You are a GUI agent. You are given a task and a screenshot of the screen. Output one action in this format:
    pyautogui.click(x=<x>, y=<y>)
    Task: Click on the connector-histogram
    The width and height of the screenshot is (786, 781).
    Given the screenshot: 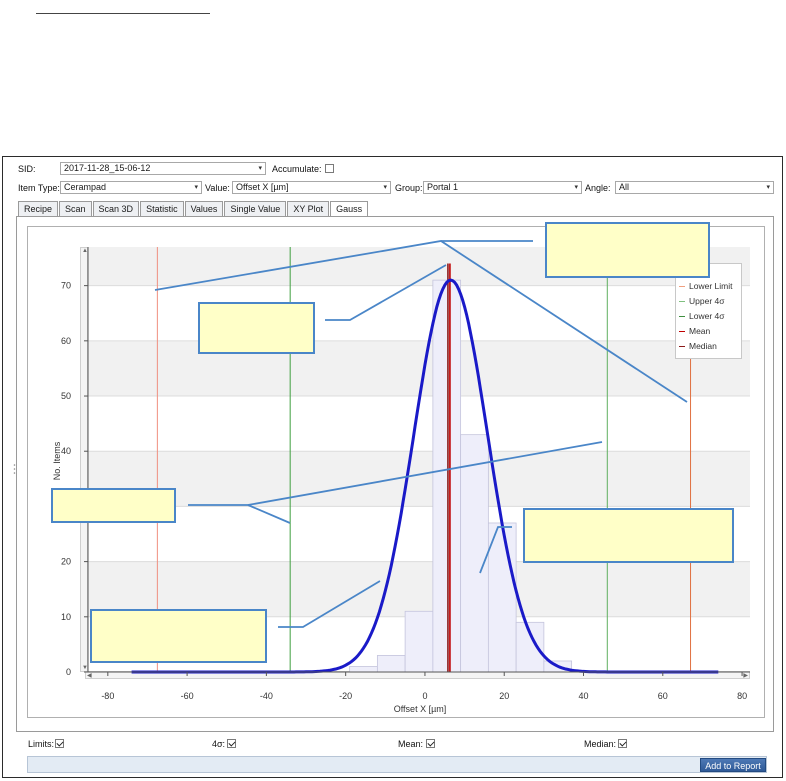 What is the action you would take?
    pyautogui.click(x=495, y=550)
    